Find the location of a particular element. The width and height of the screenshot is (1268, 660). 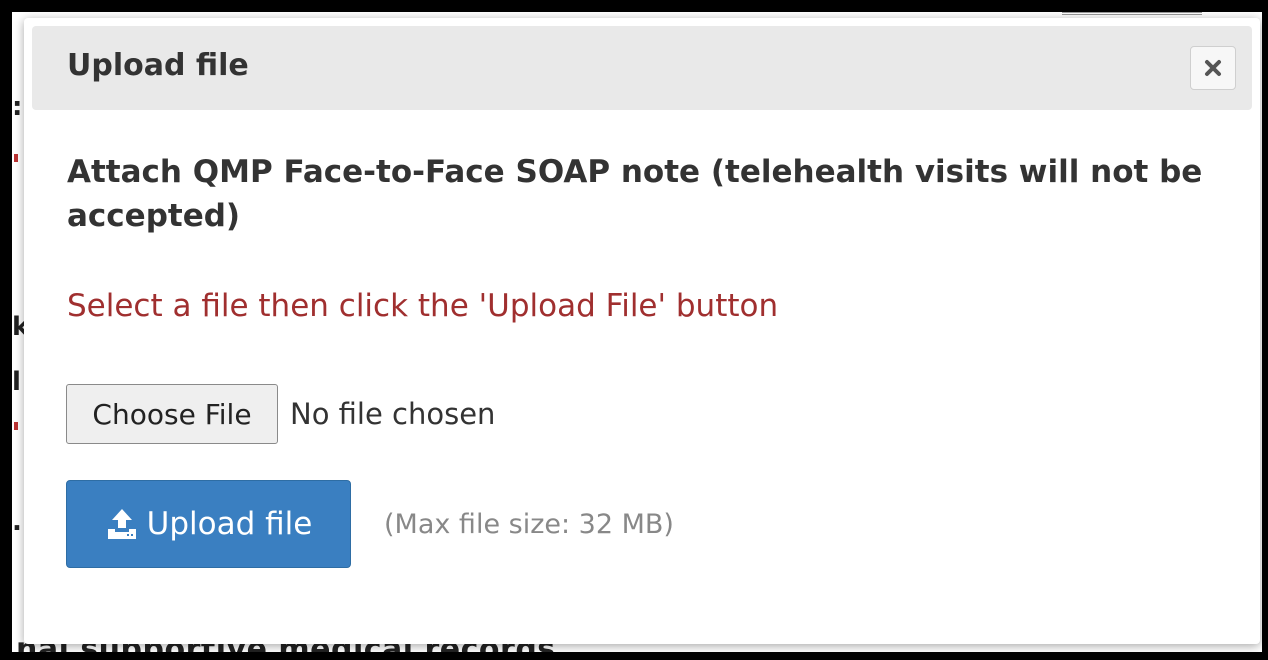

modal-header: Upload file is located at coordinates (642, 68).